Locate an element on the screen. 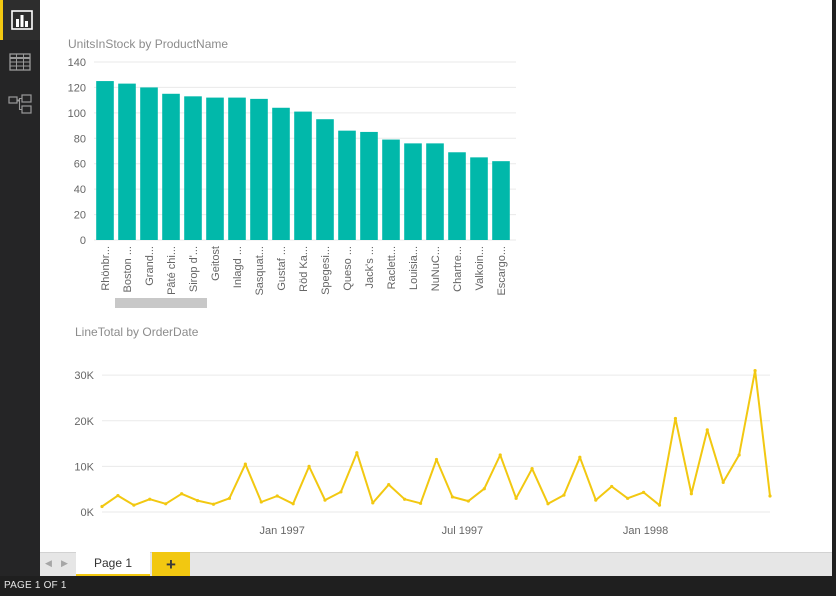  report-view-button is located at coordinates (20, 20).